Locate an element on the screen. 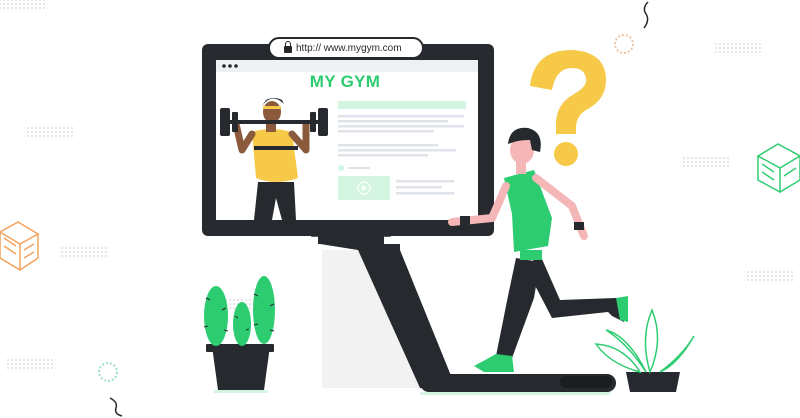 This screenshot has height=418, width=800. cube-decor-left is located at coordinates (20, 246).